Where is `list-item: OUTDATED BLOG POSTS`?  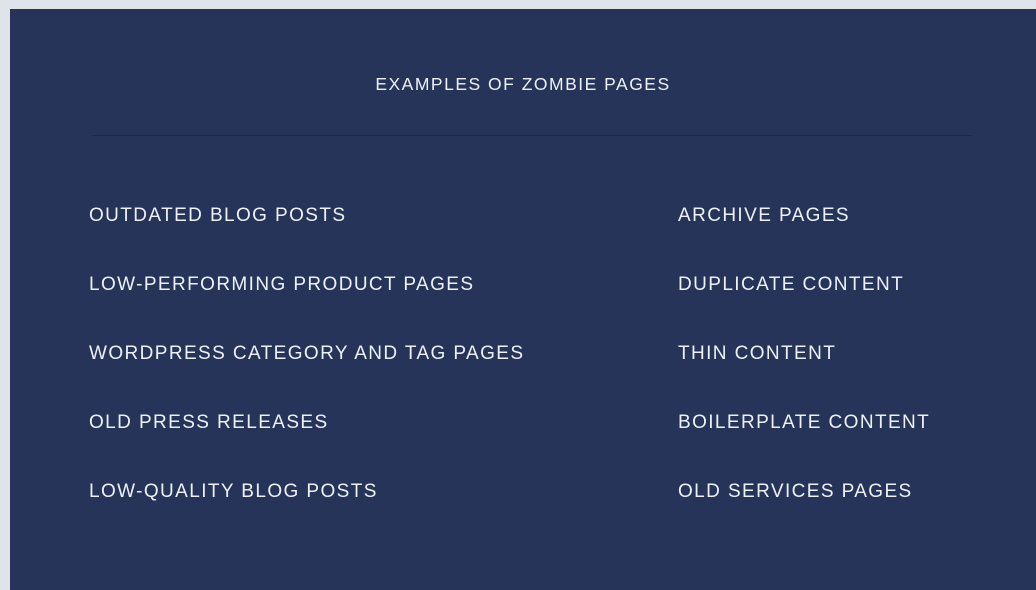
list-item: OUTDATED BLOG POSTS is located at coordinates (218, 215).